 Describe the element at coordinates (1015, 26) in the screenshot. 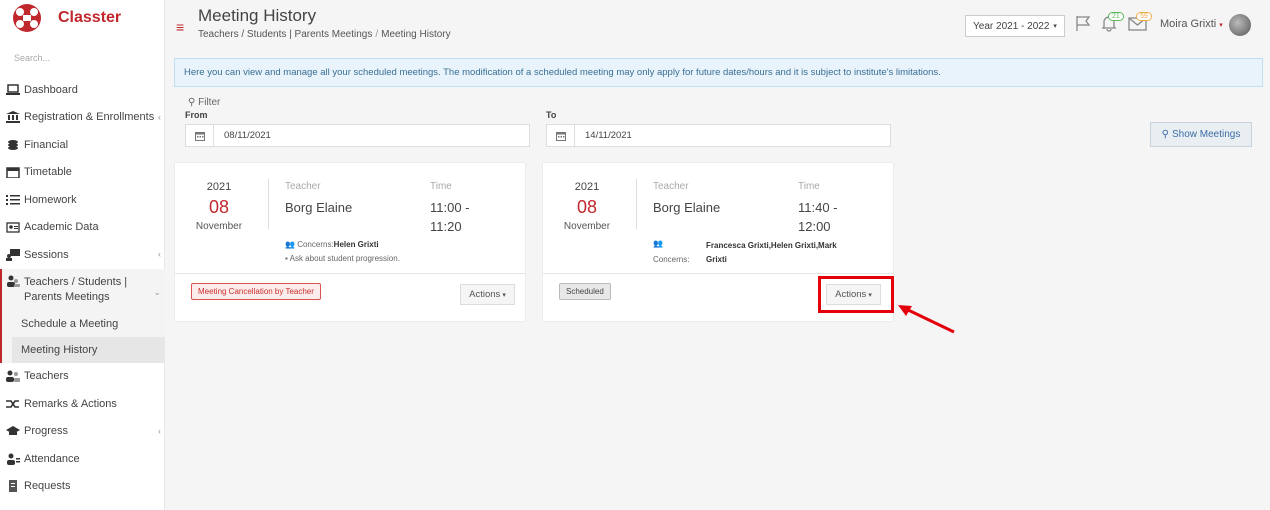

I see `year-select: Year 2021 - 2022 ▾` at that location.